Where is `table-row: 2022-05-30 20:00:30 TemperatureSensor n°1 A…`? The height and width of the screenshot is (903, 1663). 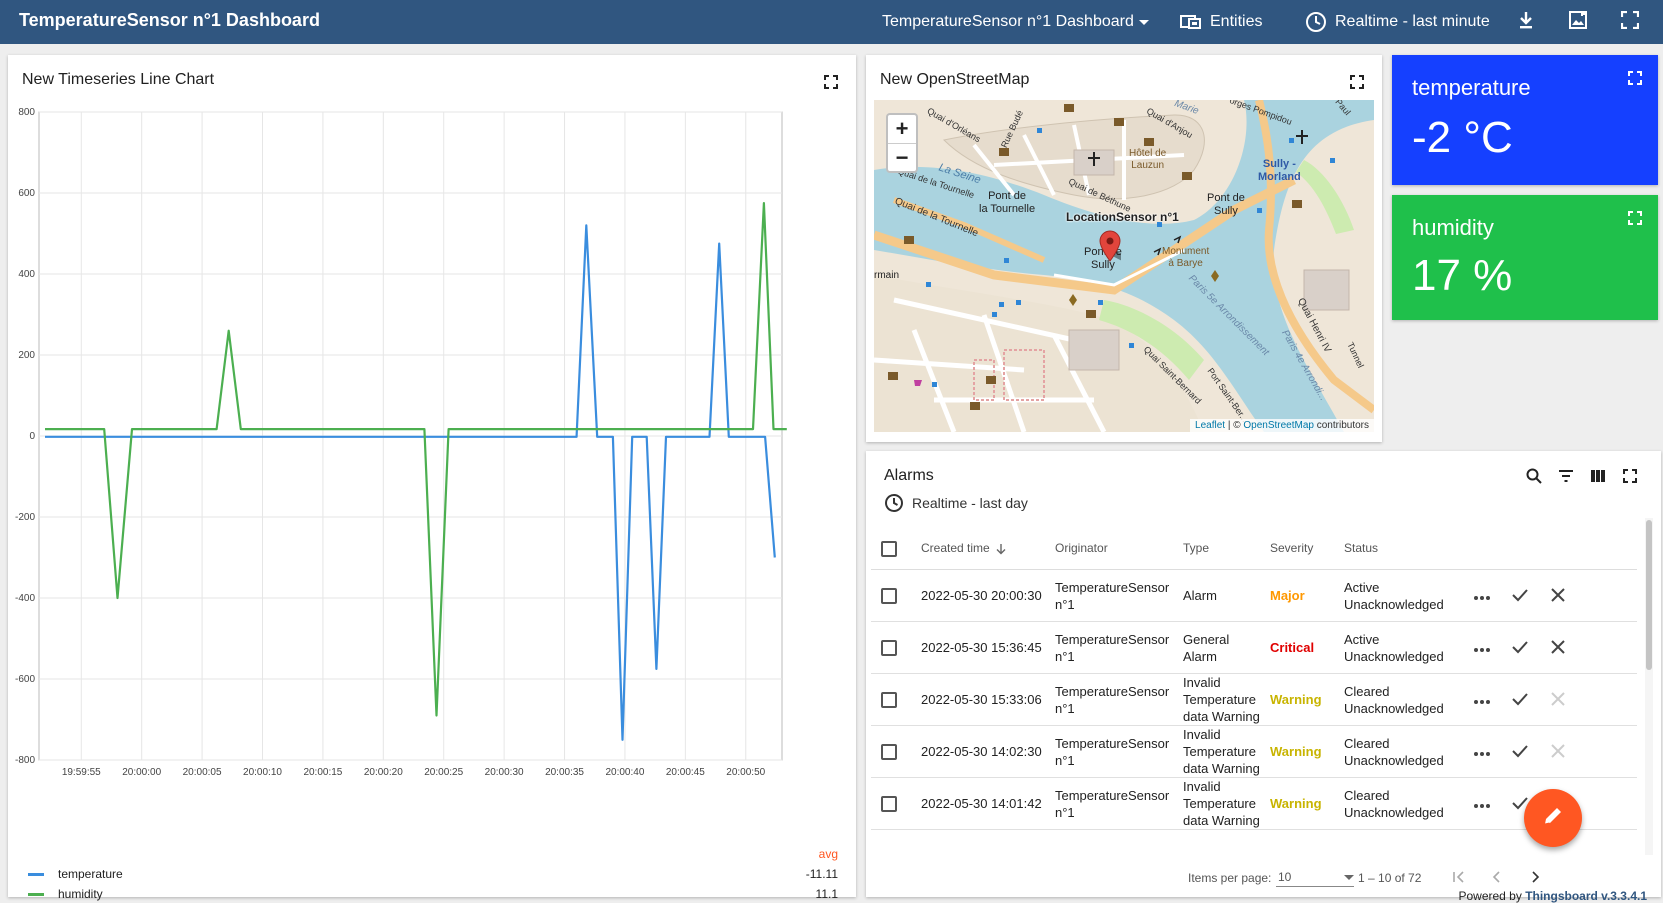 table-row: 2022-05-30 20:00:30 TemperatureSensor n°1 A… is located at coordinates (1254, 596).